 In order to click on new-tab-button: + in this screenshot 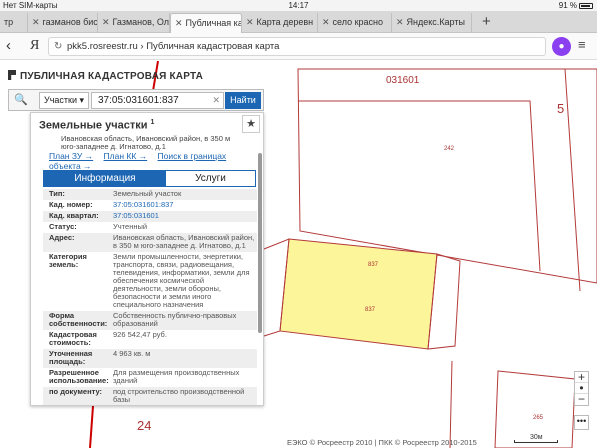, I will do `click(486, 22)`.